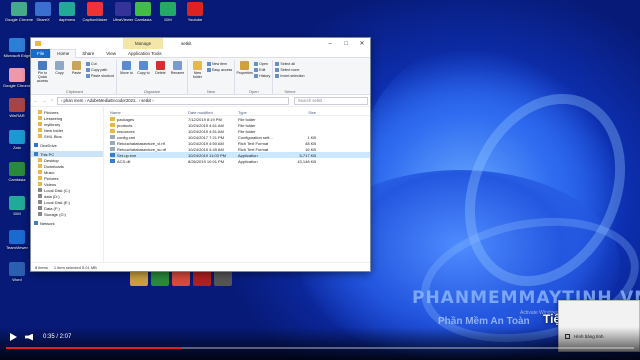 The height and width of the screenshot is (360, 640). Describe the element at coordinates (213, 112) in the screenshot. I see `column-date: Date modified` at that location.